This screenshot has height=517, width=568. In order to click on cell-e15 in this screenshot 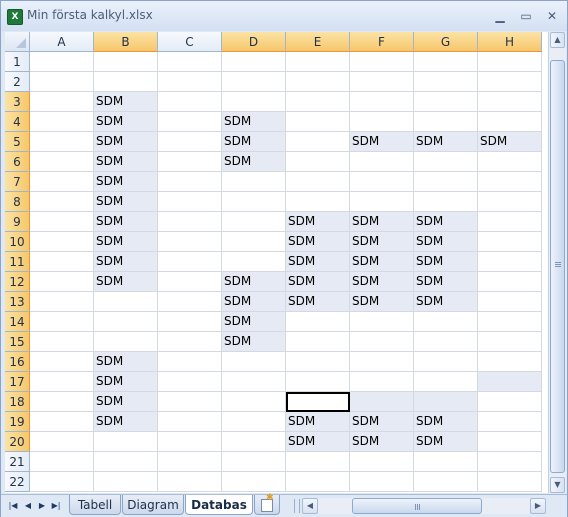, I will do `click(318, 342)`.